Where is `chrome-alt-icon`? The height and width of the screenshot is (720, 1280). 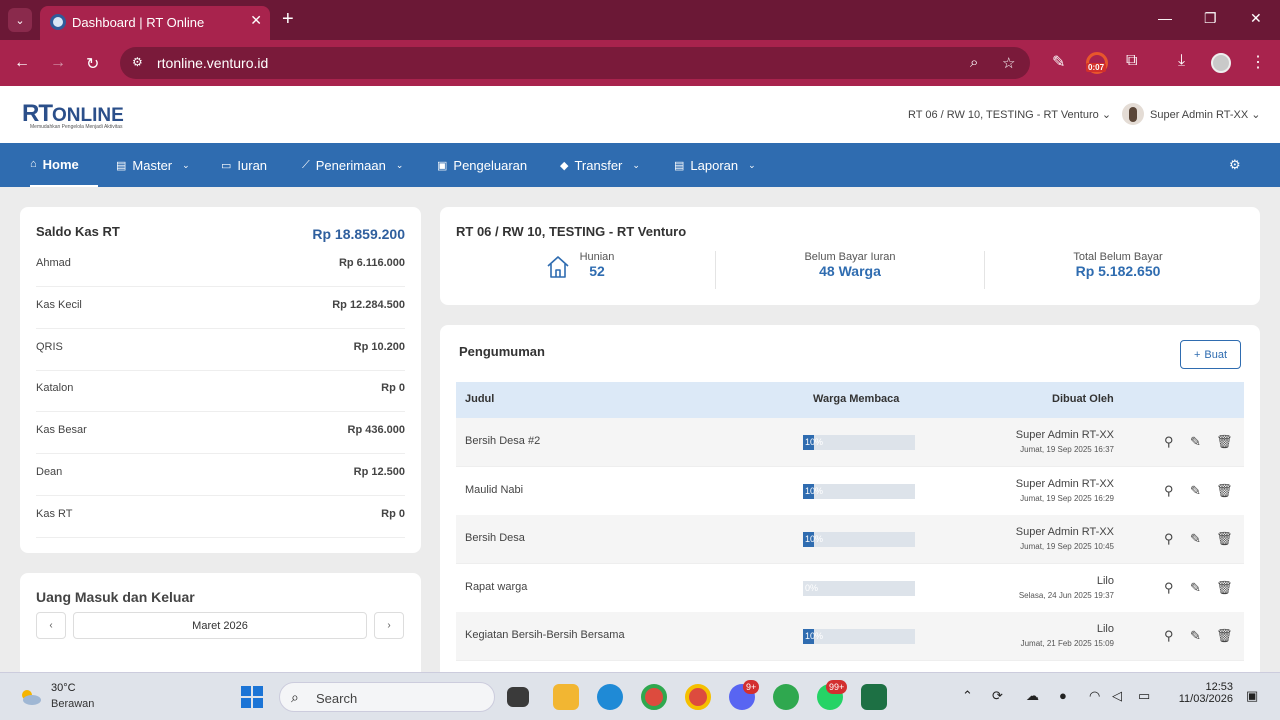 chrome-alt-icon is located at coordinates (786, 697).